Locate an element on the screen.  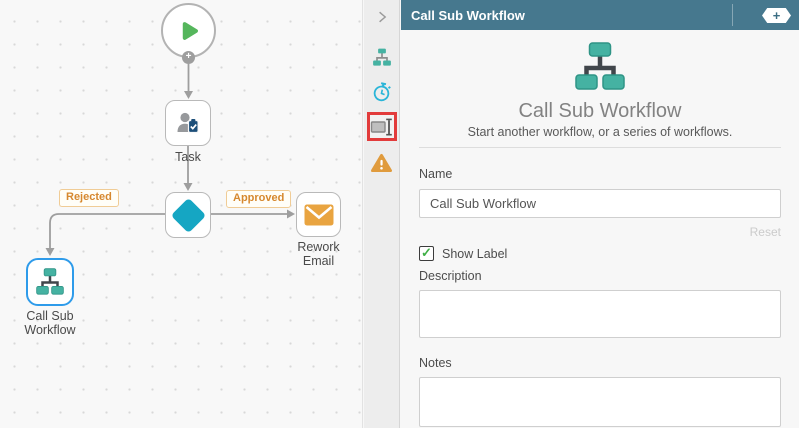
stopwatch-icon is located at coordinates (382, 91).